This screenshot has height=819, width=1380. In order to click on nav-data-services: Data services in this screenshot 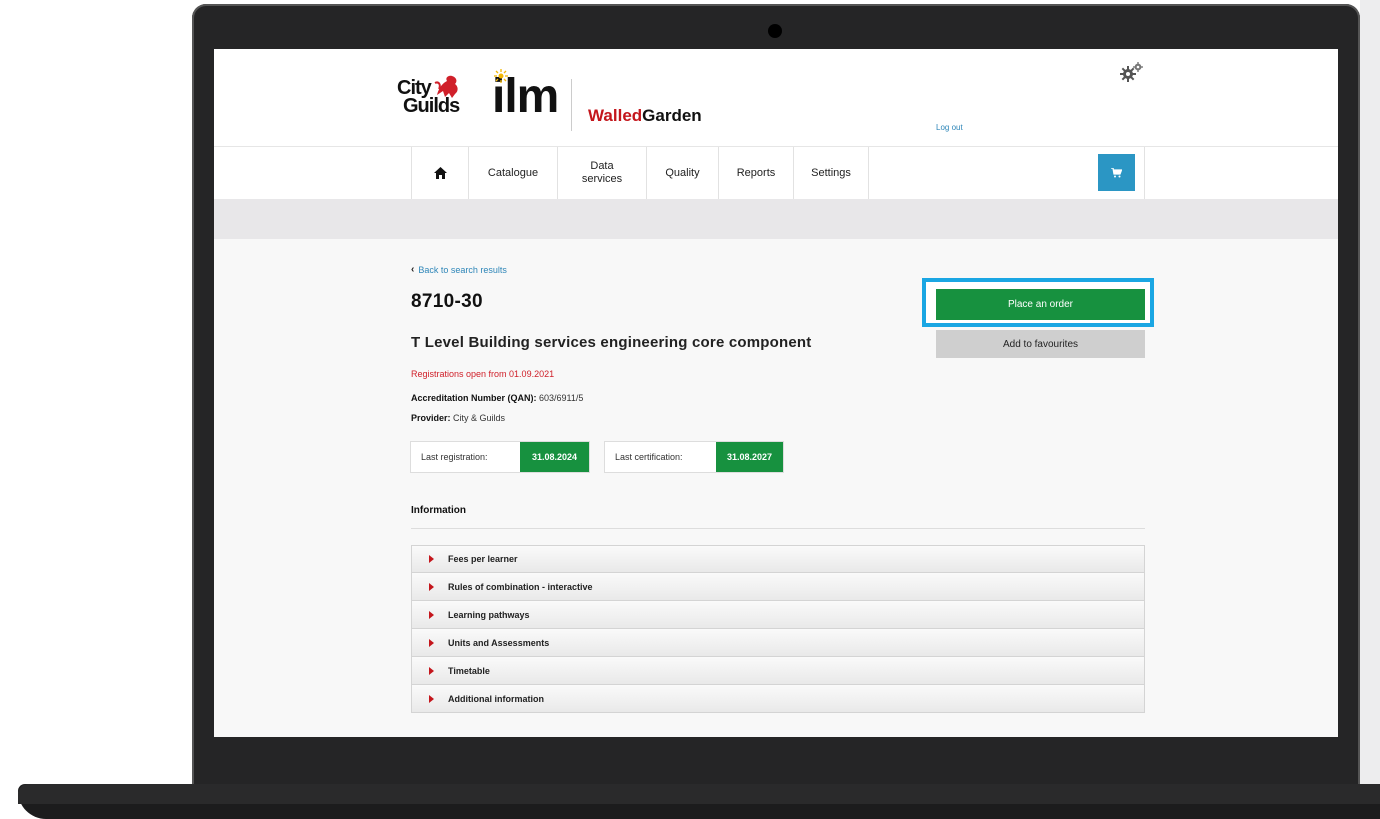, I will do `click(601, 173)`.